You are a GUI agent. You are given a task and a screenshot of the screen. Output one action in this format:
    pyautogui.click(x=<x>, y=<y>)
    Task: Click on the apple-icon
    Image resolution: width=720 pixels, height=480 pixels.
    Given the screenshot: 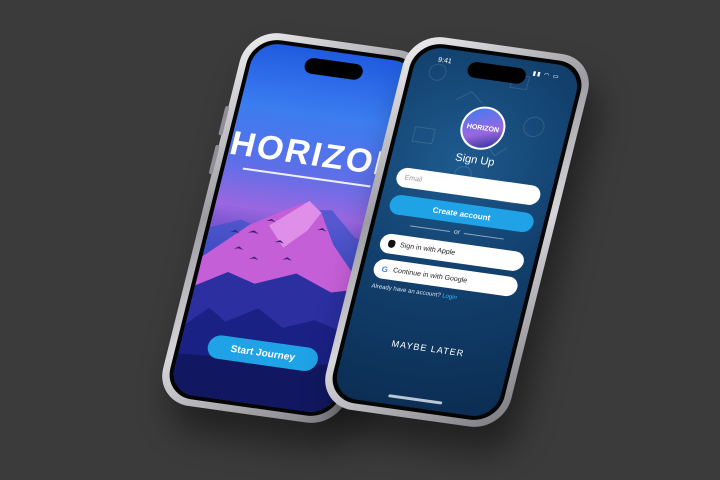 What is the action you would take?
    pyautogui.click(x=392, y=244)
    